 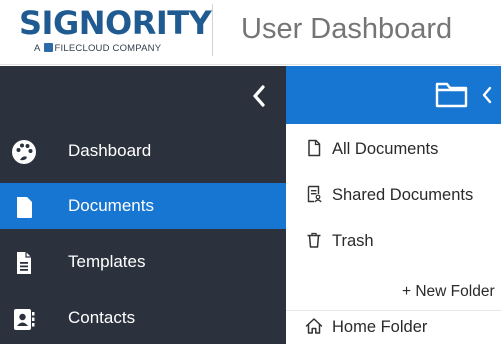 What do you see at coordinates (143, 96) in the screenshot?
I see `sidebar-top-bar` at bounding box center [143, 96].